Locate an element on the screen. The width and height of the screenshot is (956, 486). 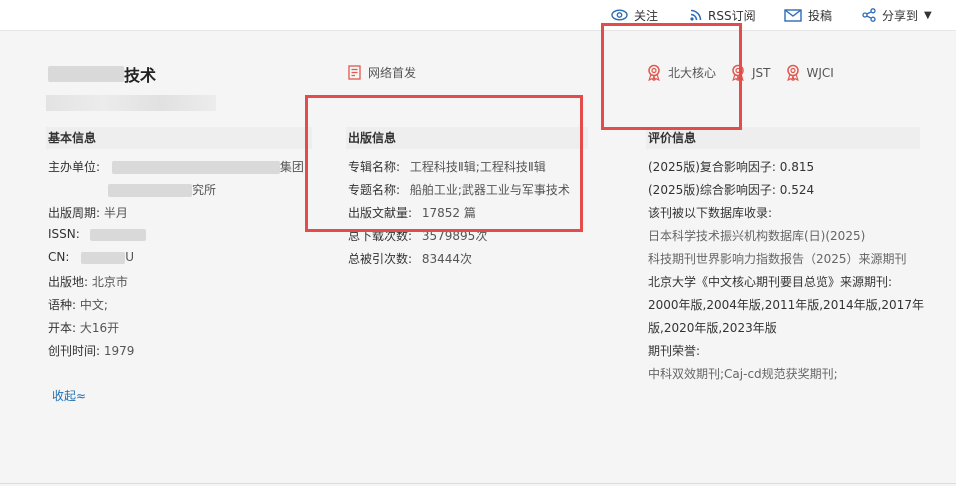
founded-row: 创刊时间: 1979 is located at coordinates (91, 350).